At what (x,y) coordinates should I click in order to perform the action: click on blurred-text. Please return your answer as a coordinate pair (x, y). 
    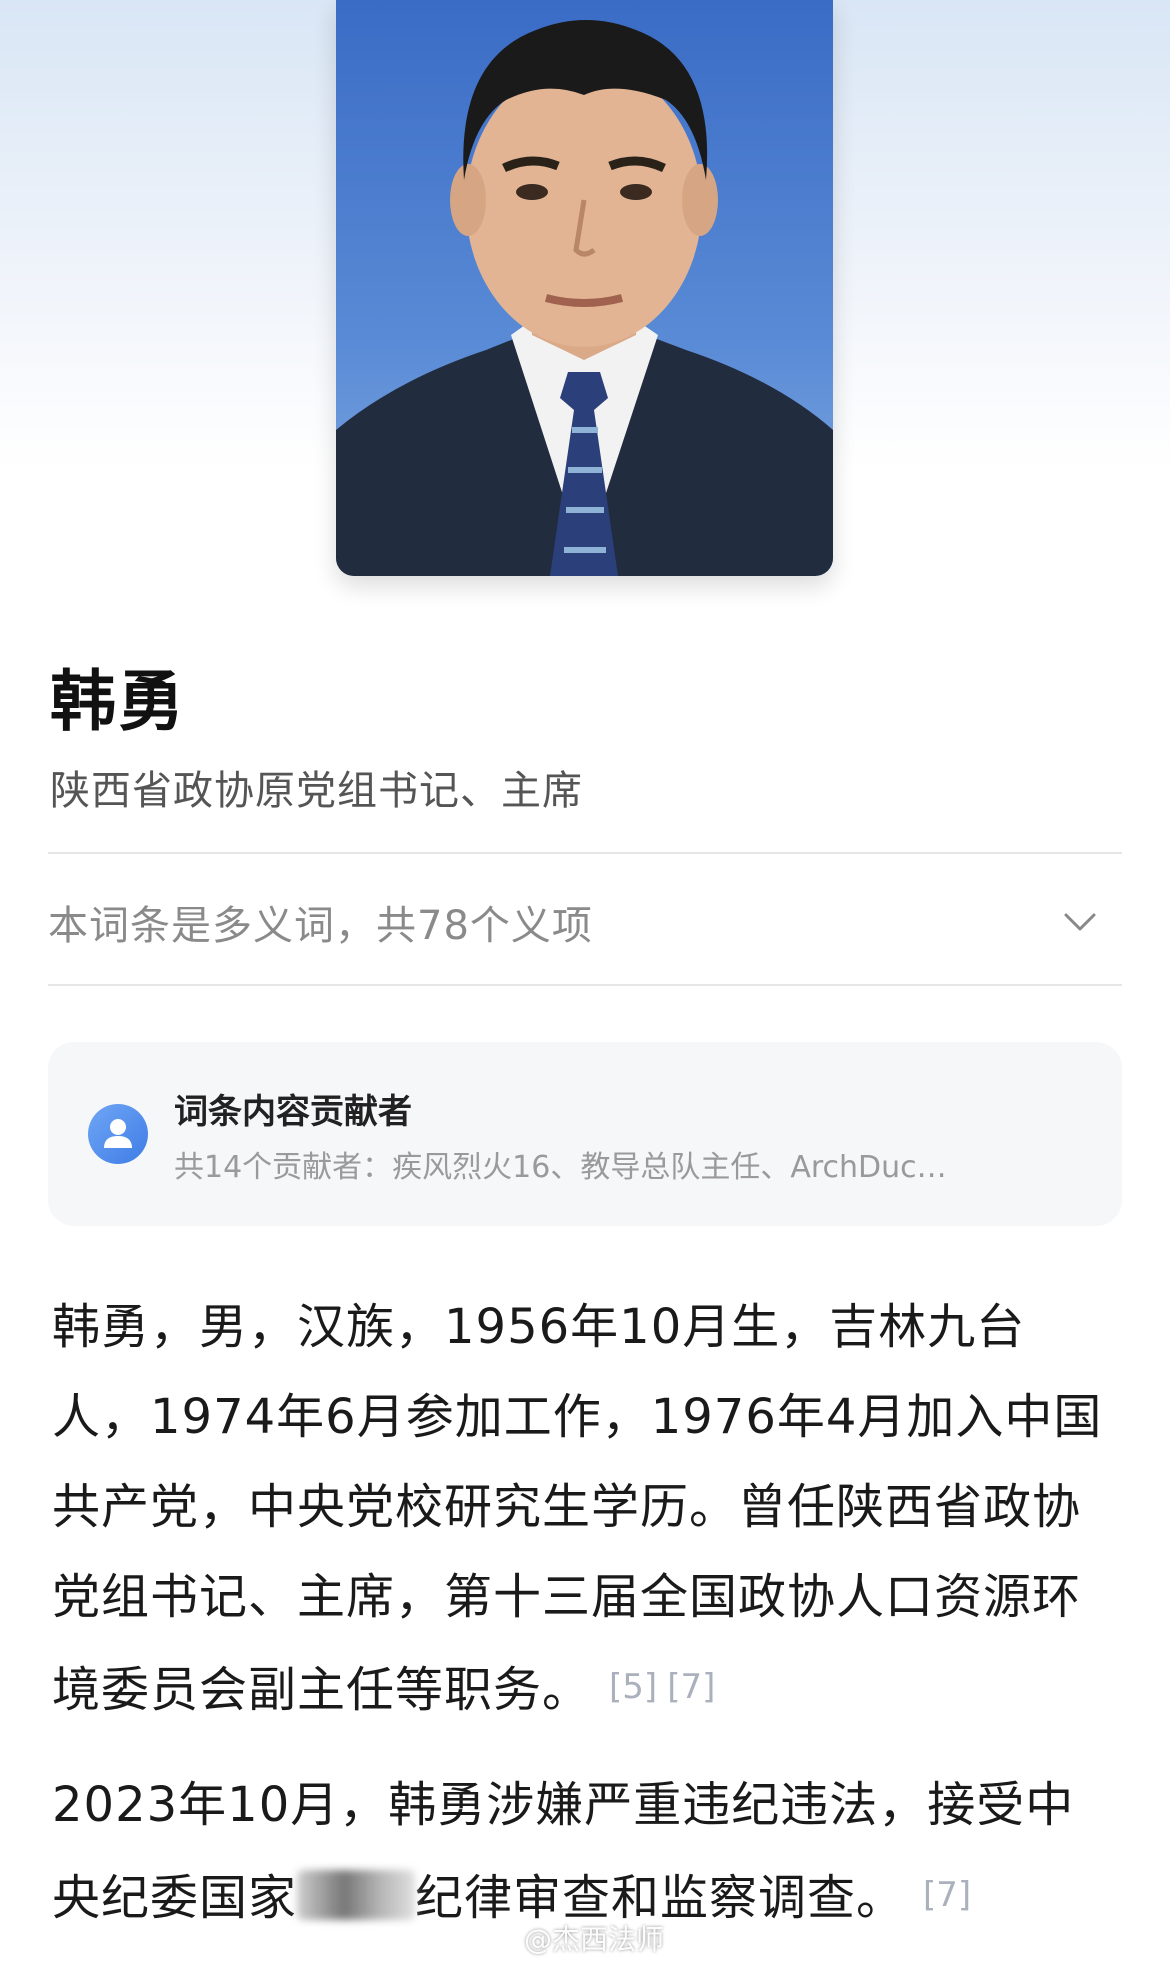
    Looking at the image, I should click on (356, 1895).